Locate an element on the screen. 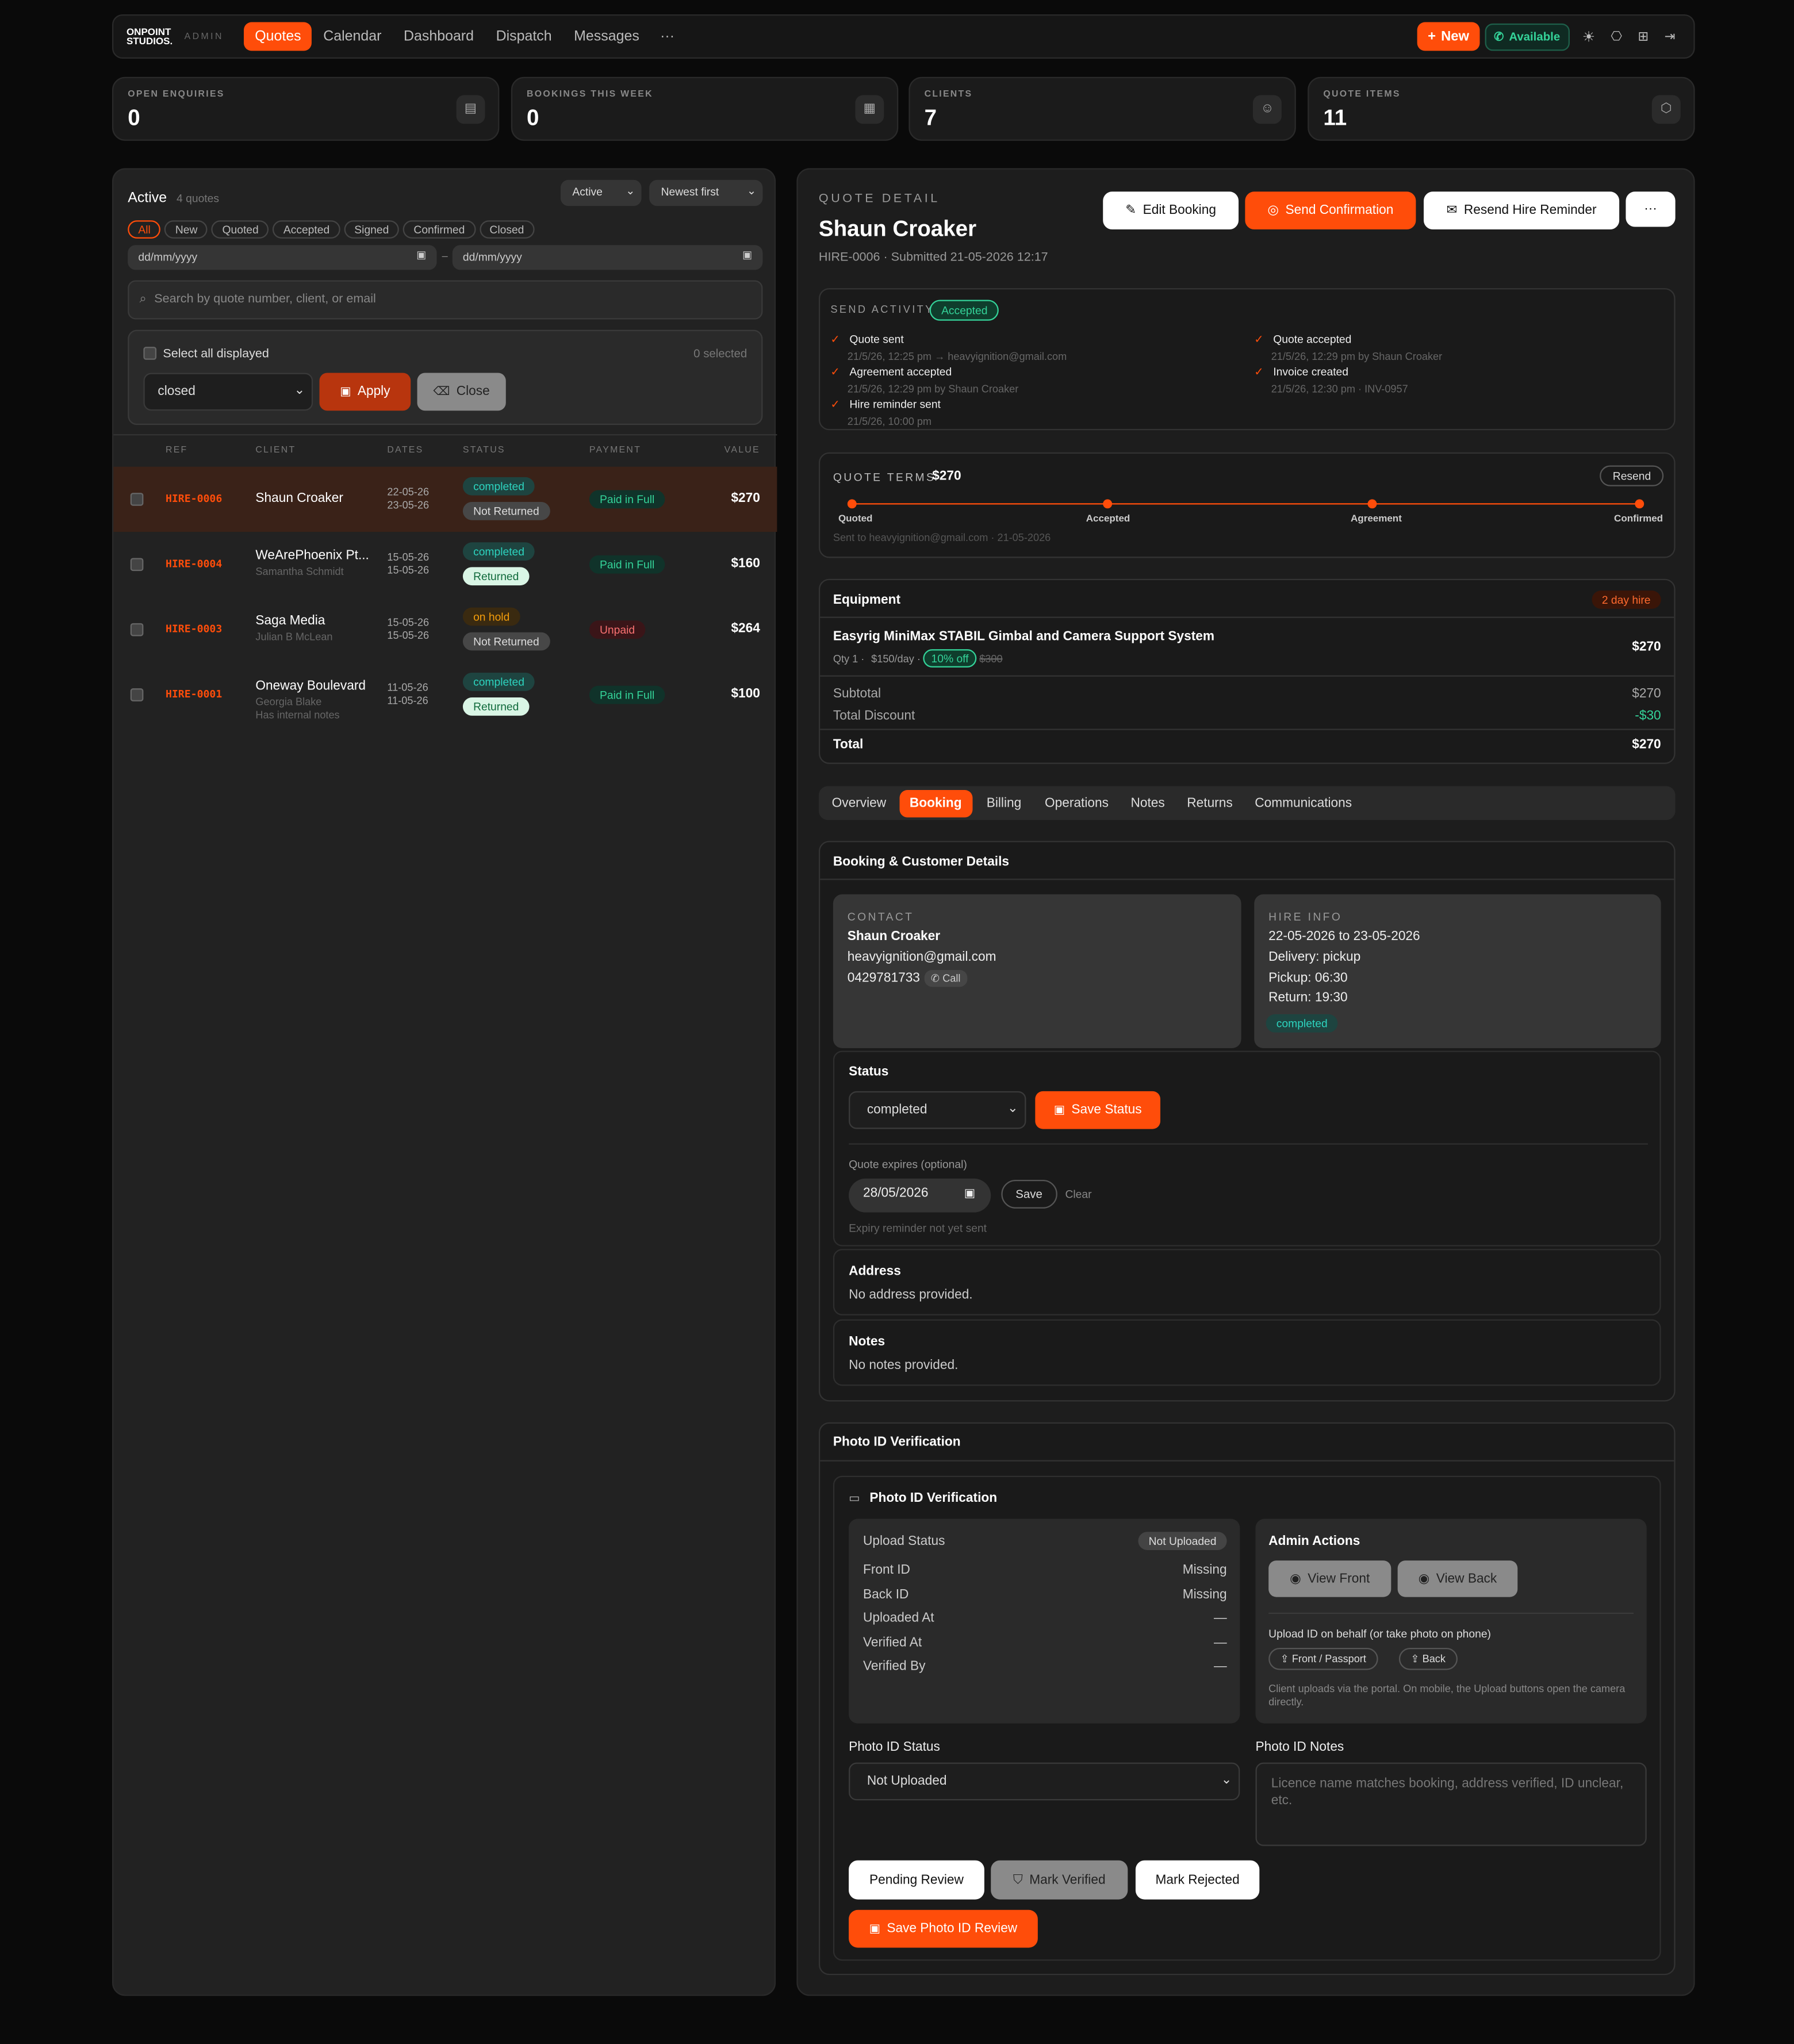 This screenshot has width=1794, height=2044. logout-icon: ⇥ is located at coordinates (1670, 37).